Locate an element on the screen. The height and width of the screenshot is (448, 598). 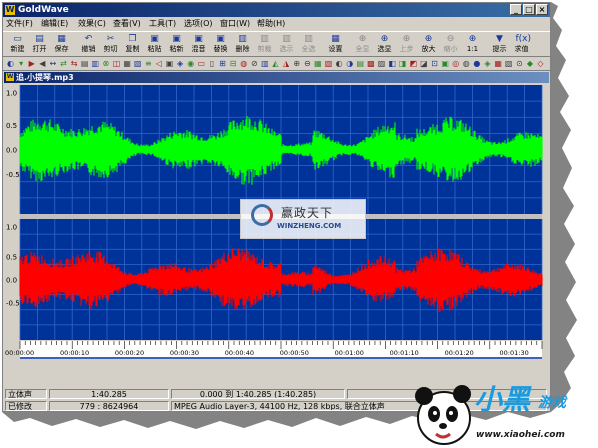
toolbar-button-8: ▣ 混音 is located at coordinates (198, 45).